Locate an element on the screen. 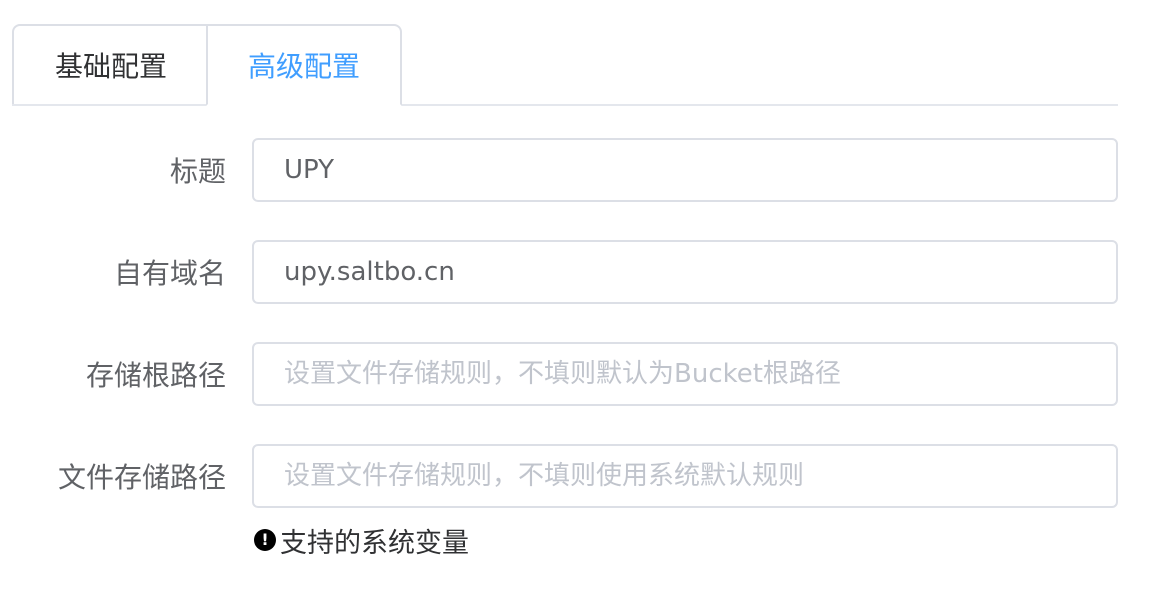 Image resolution: width=1158 pixels, height=596 pixels. file-storage-path-input is located at coordinates (685, 476).